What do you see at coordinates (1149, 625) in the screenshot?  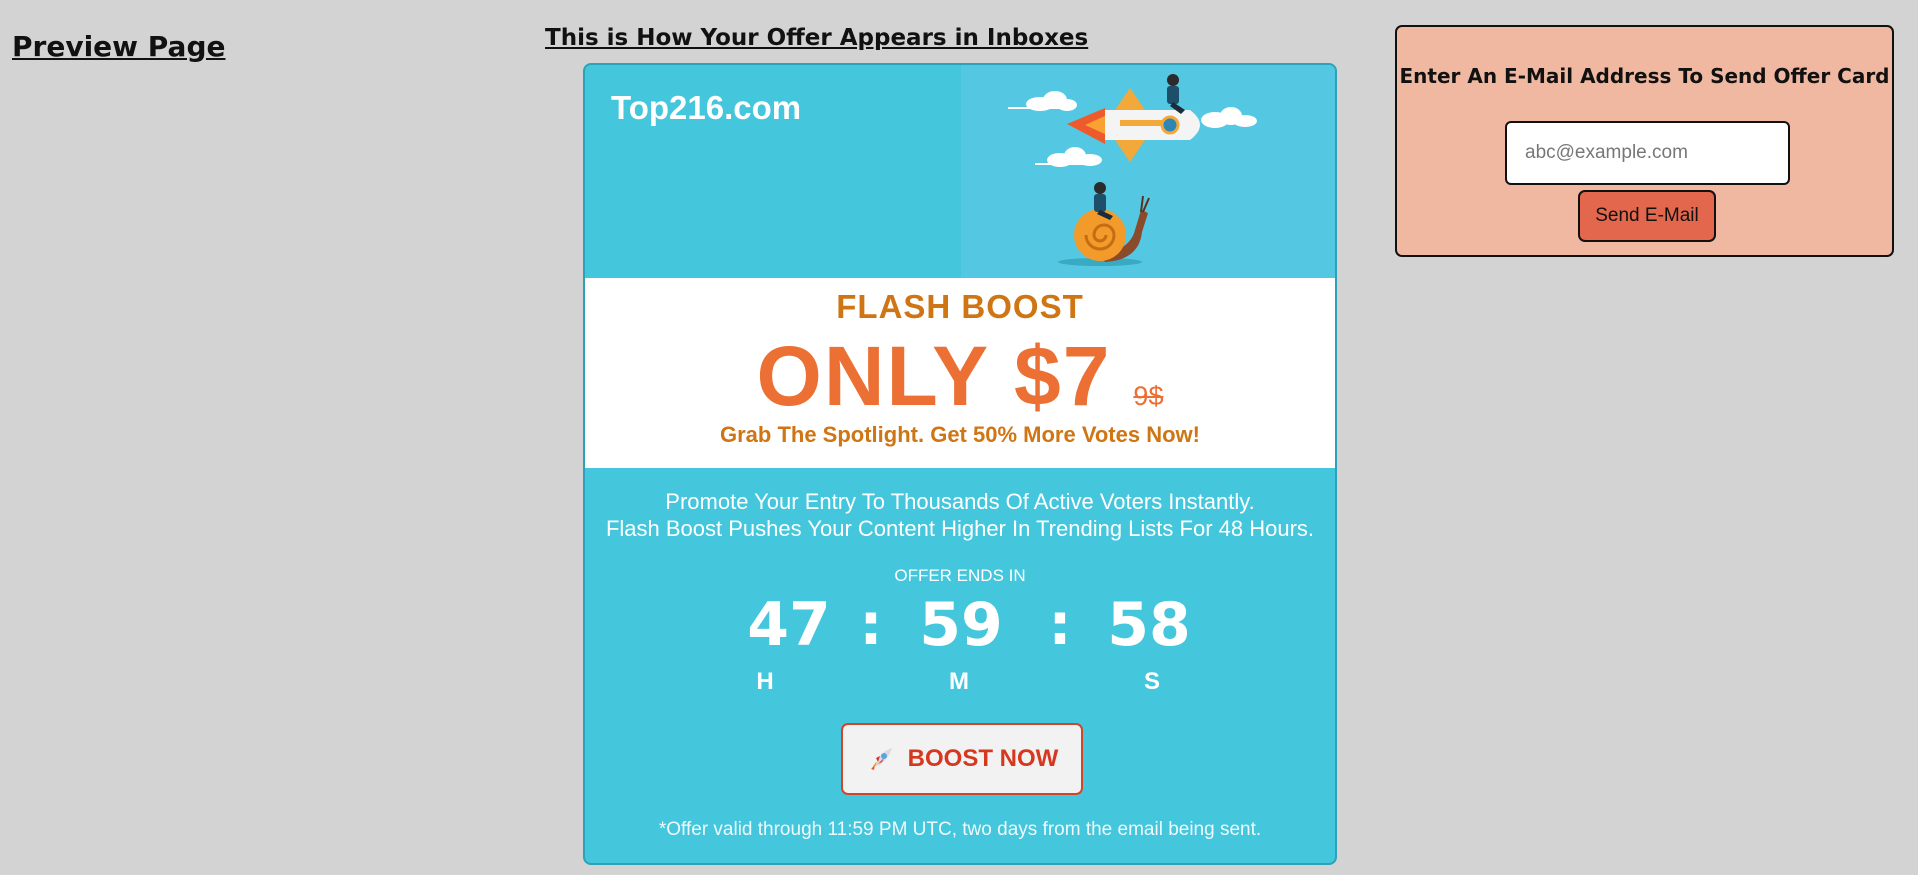 I see `countdown-seconds: 58` at bounding box center [1149, 625].